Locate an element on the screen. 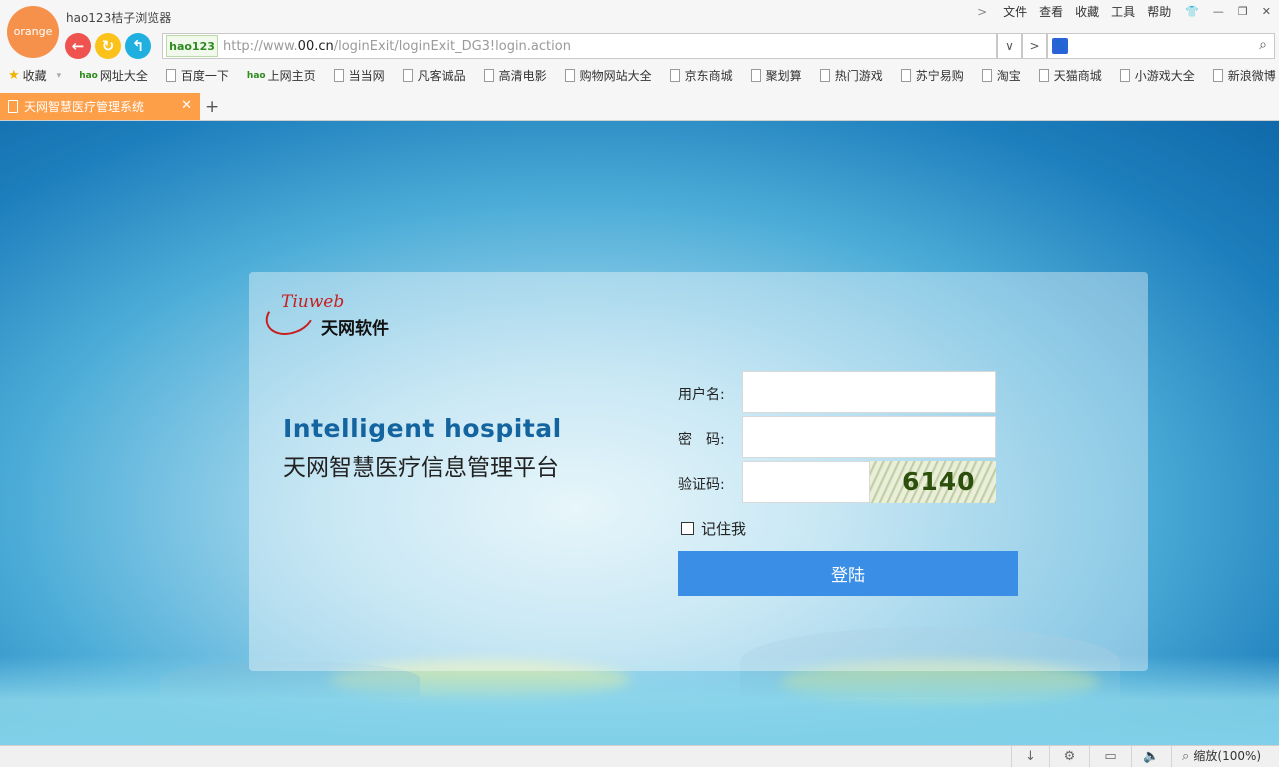 This screenshot has width=1279, height=767. bookmark-label: 购物网站大全 is located at coordinates (615, 76).